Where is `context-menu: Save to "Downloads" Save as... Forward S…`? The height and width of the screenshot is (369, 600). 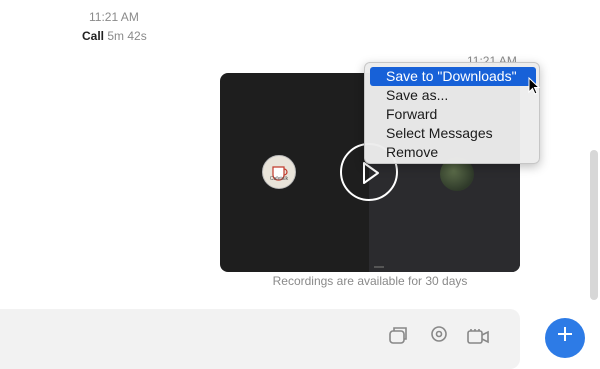 context-menu: Save to "Downloads" Save as... Forward S… is located at coordinates (452, 113).